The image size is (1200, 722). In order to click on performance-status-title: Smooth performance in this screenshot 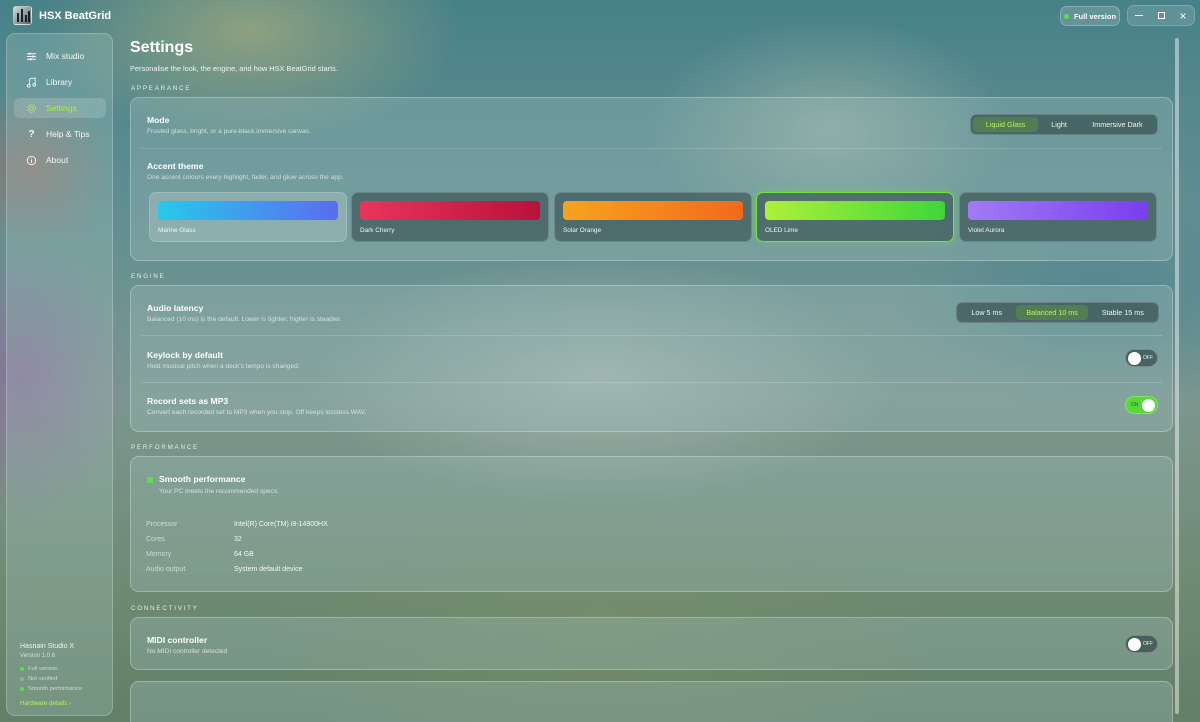, I will do `click(202, 479)`.